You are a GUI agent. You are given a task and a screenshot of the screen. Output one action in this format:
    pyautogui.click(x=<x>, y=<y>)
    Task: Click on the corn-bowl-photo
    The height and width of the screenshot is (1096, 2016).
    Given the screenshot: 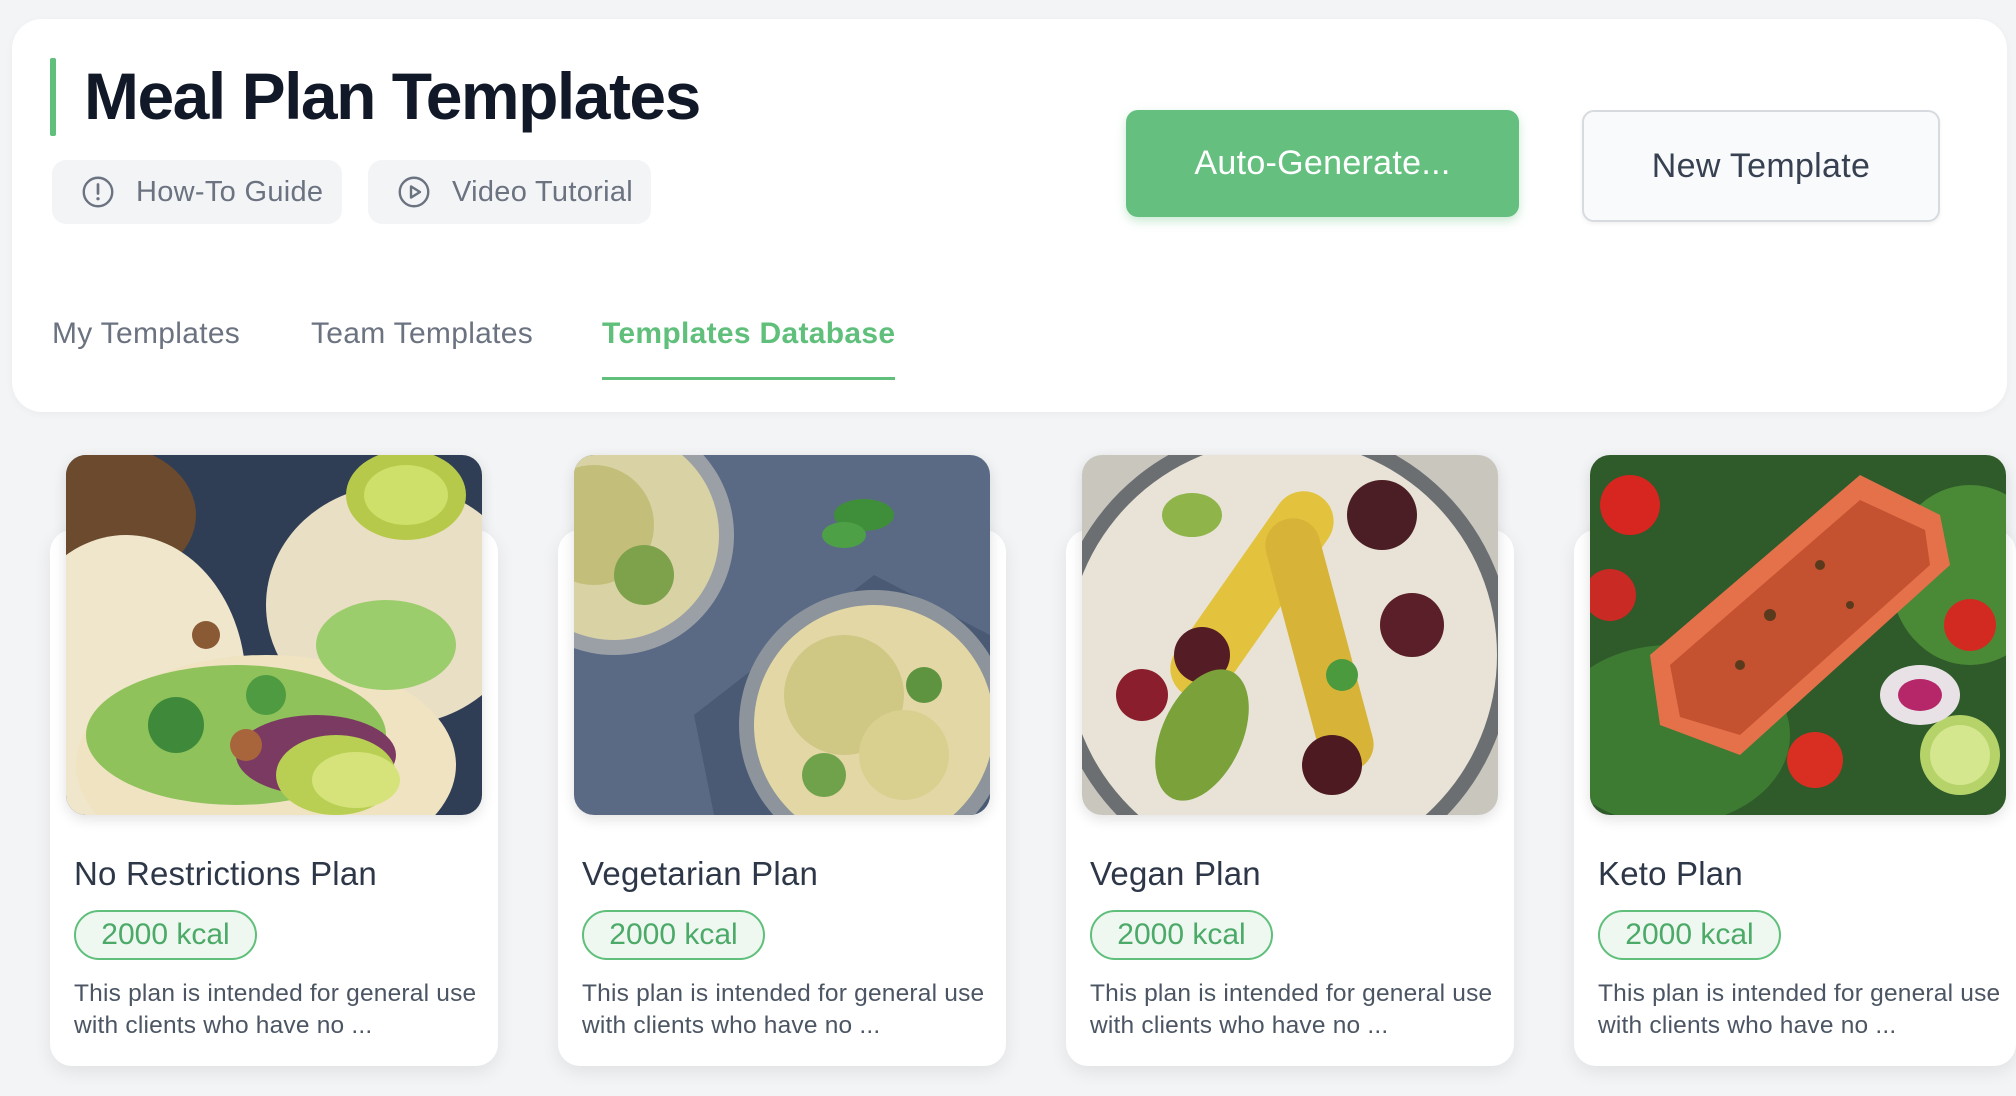 What is the action you would take?
    pyautogui.click(x=1290, y=635)
    